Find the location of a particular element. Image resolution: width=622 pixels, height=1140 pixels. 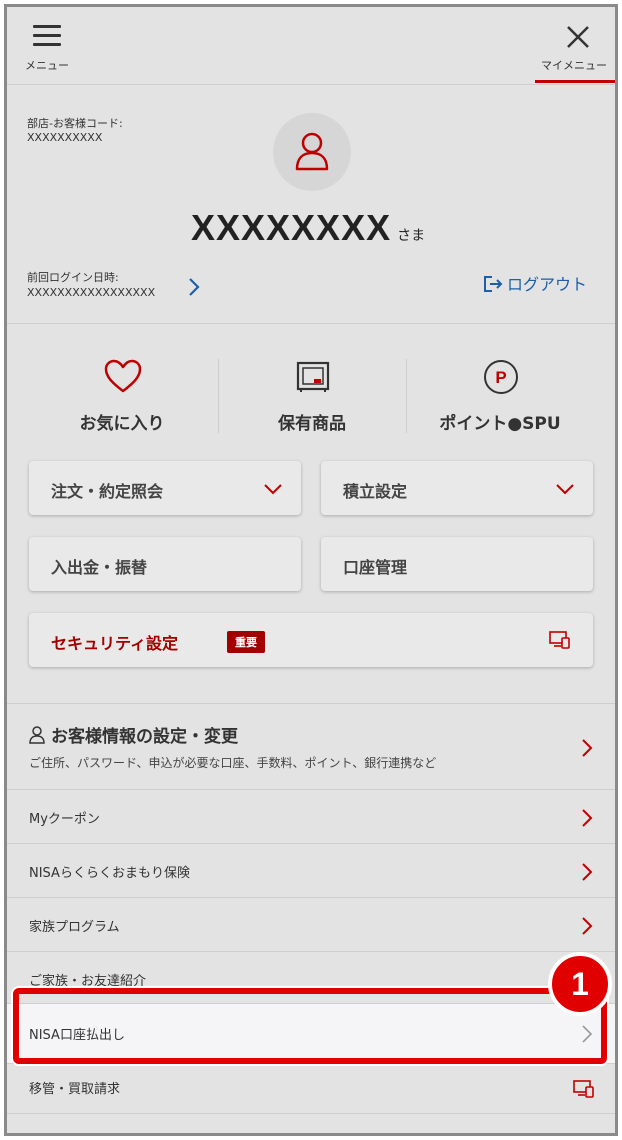

last-login: 前回ログイン日時: XXXXXXXXXXXXXXXXX is located at coordinates (91, 285).